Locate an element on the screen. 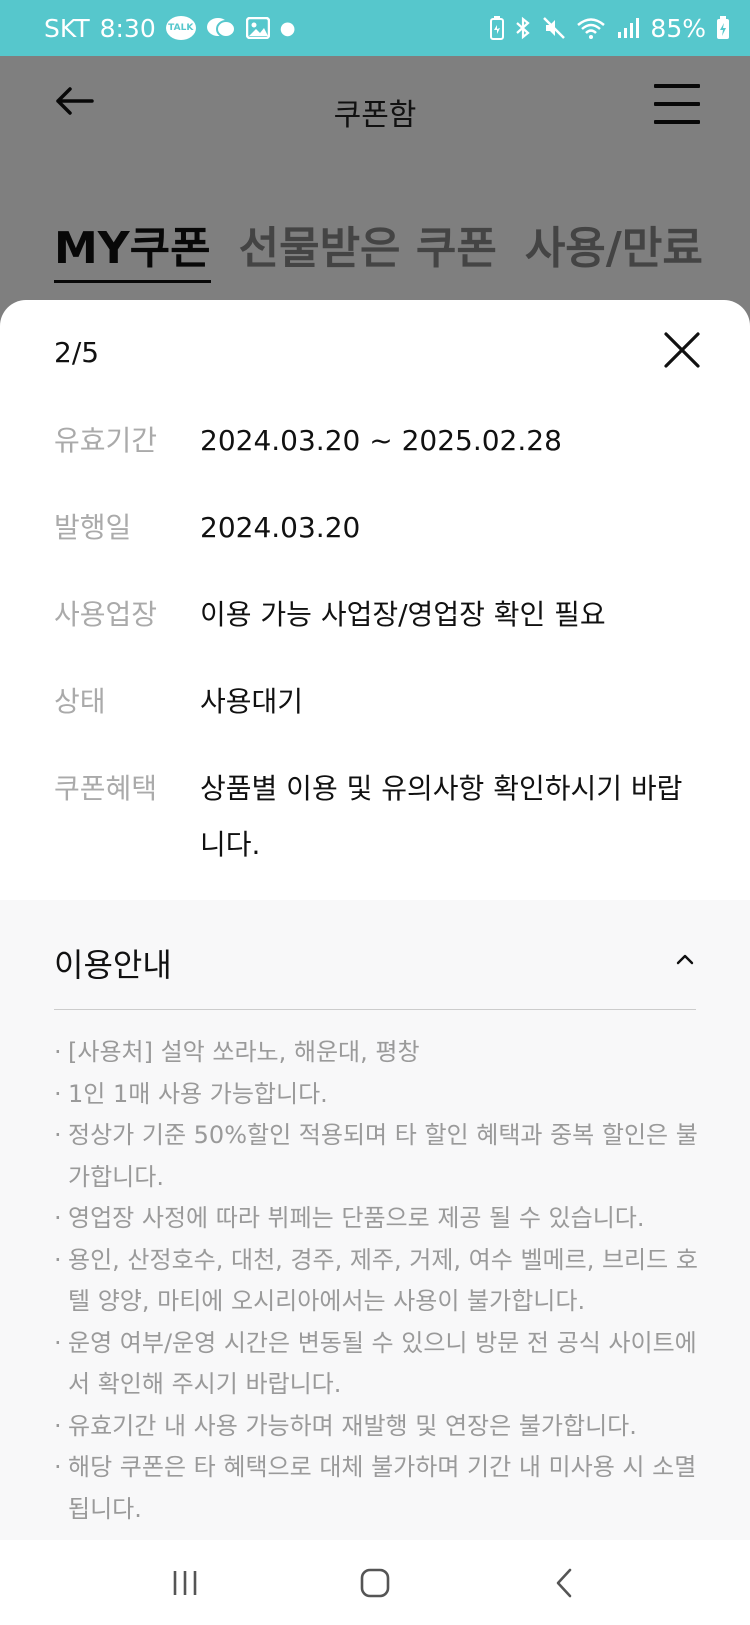  info-row-issue-date: 발행일 2024.03.20 is located at coordinates (379, 531).